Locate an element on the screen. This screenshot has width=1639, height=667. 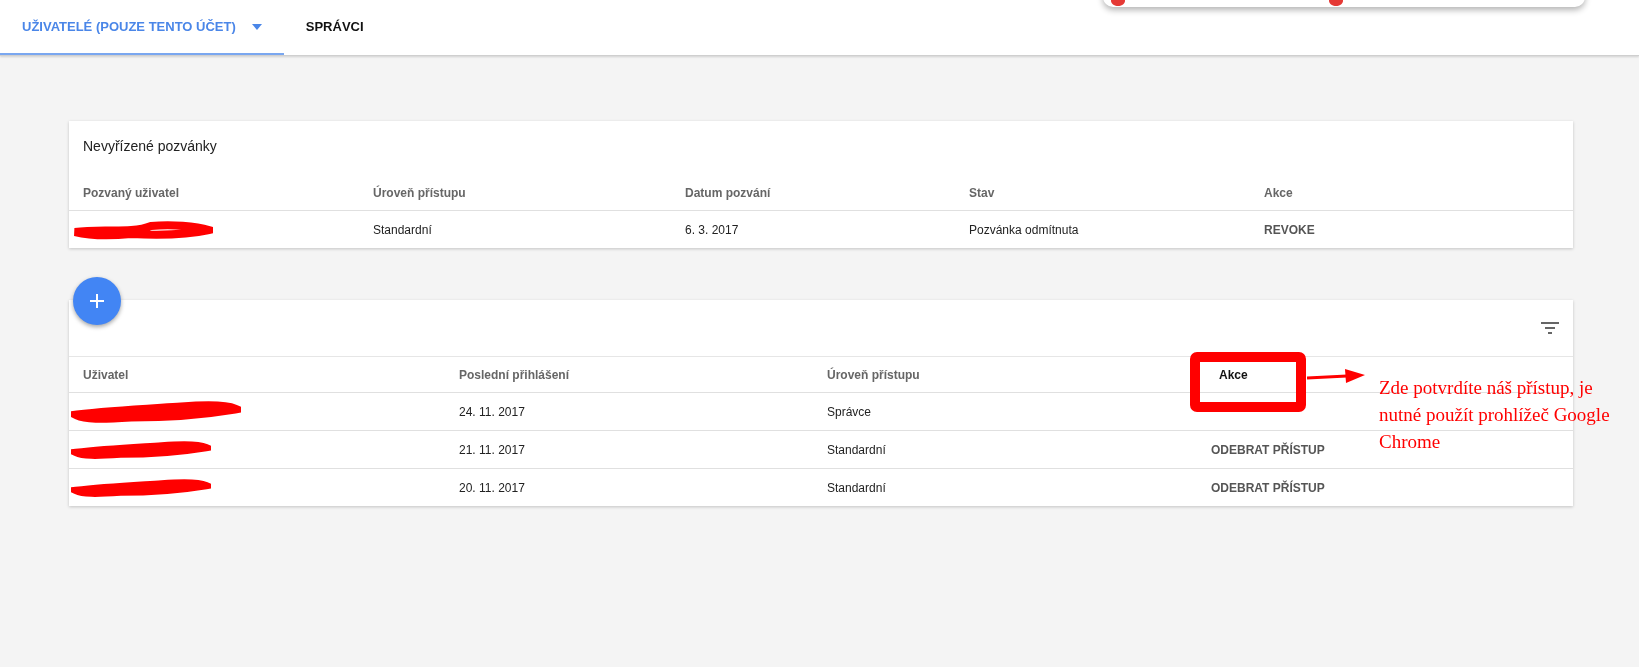
column-header: Datum pozvání is located at coordinates (728, 193).